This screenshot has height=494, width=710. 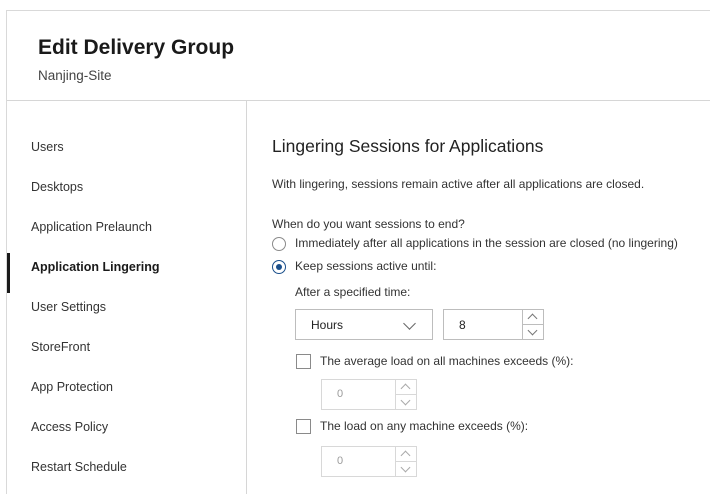 What do you see at coordinates (47, 147) in the screenshot?
I see `sidebar-item-label: Users` at bounding box center [47, 147].